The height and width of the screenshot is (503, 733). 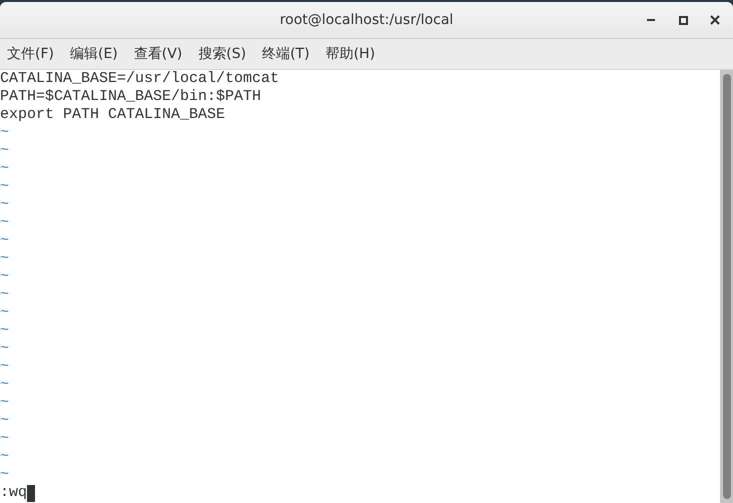 What do you see at coordinates (93, 54) in the screenshot?
I see `menu-item: 编辑(E)` at bounding box center [93, 54].